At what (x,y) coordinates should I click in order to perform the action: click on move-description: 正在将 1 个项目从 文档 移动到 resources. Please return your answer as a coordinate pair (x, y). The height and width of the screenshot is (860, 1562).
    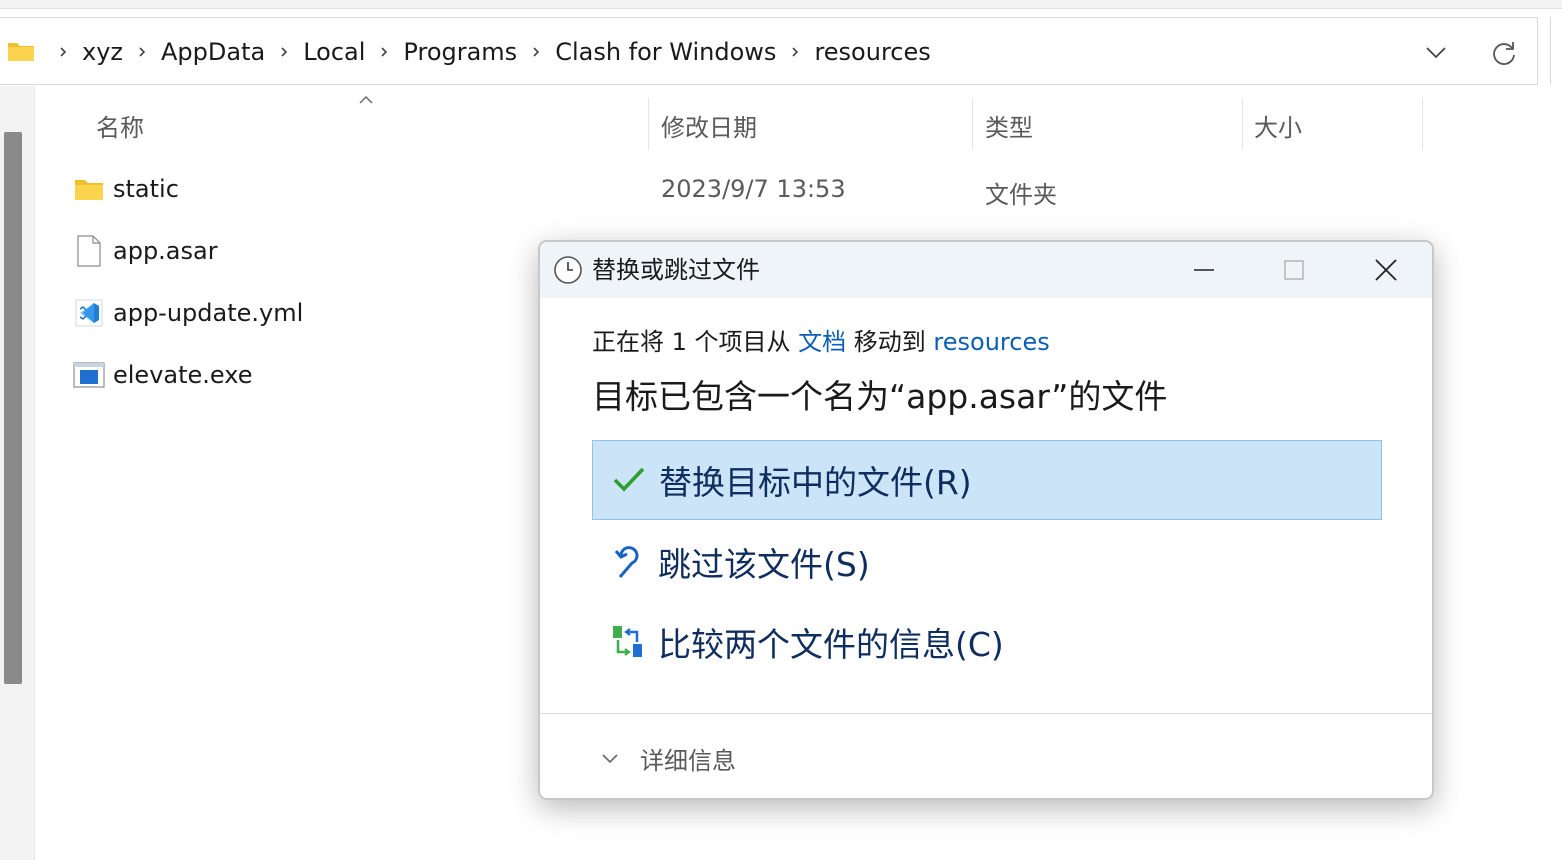
    Looking at the image, I should click on (821, 339).